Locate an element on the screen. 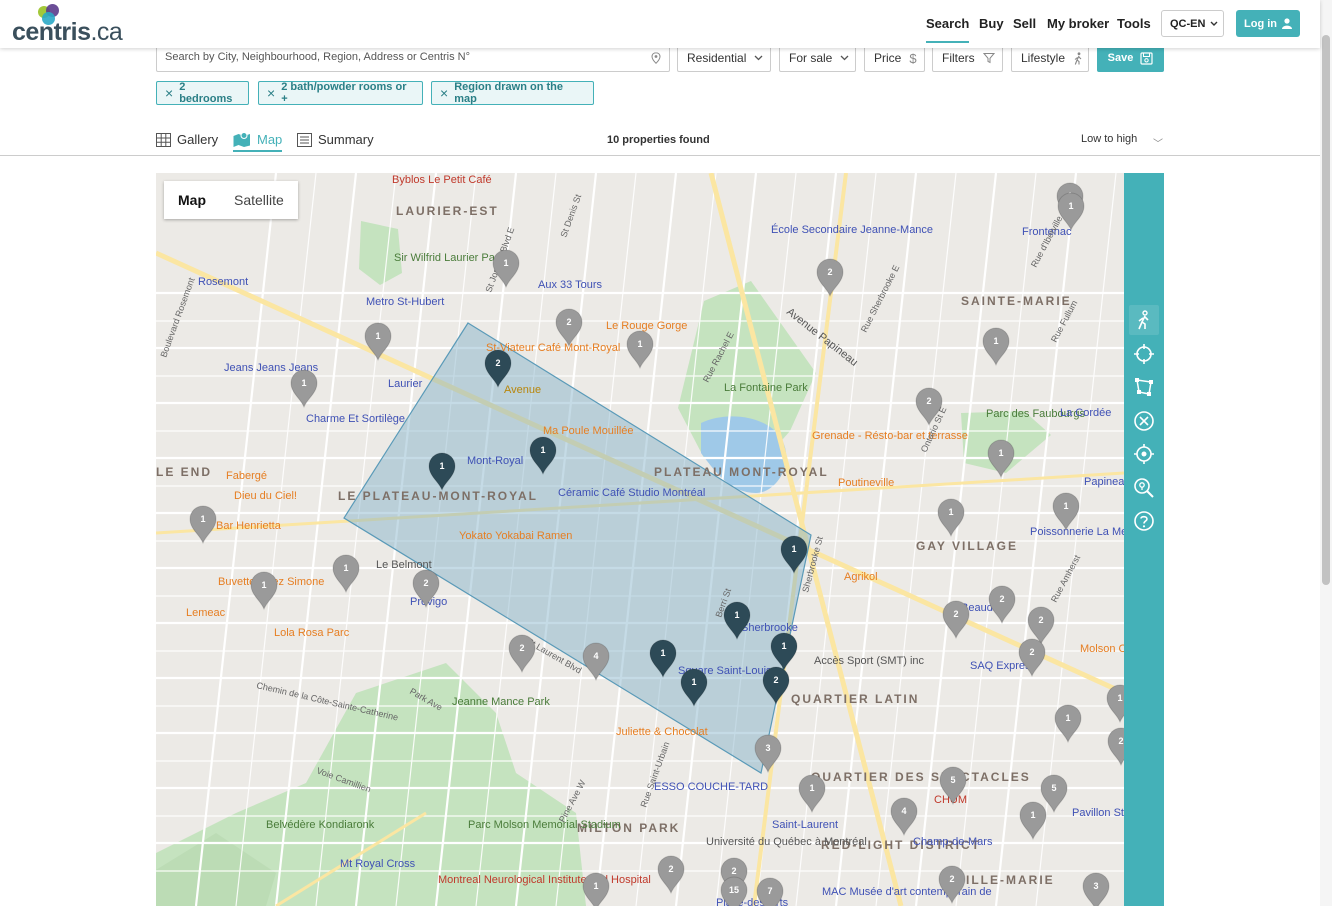 The height and width of the screenshot is (906, 1332). scrollbar-thumb is located at coordinates (1326, 310).